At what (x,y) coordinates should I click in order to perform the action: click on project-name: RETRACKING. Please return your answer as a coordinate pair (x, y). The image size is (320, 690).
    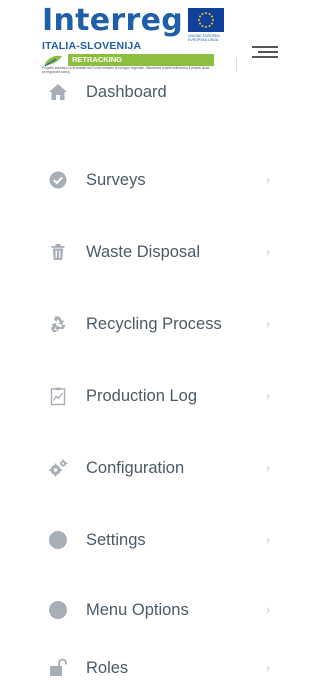
    Looking at the image, I should click on (97, 59).